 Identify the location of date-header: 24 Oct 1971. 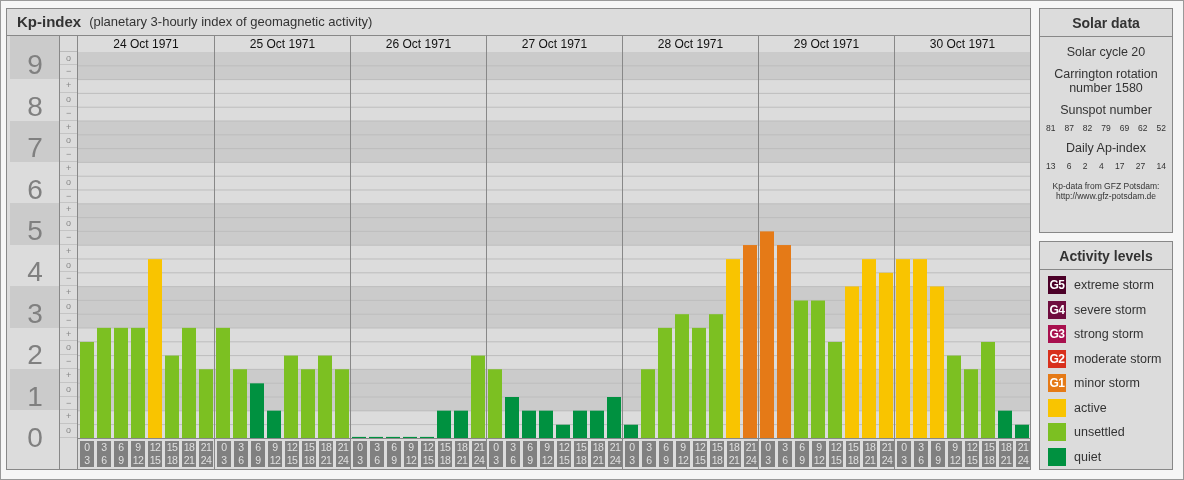
(146, 43).